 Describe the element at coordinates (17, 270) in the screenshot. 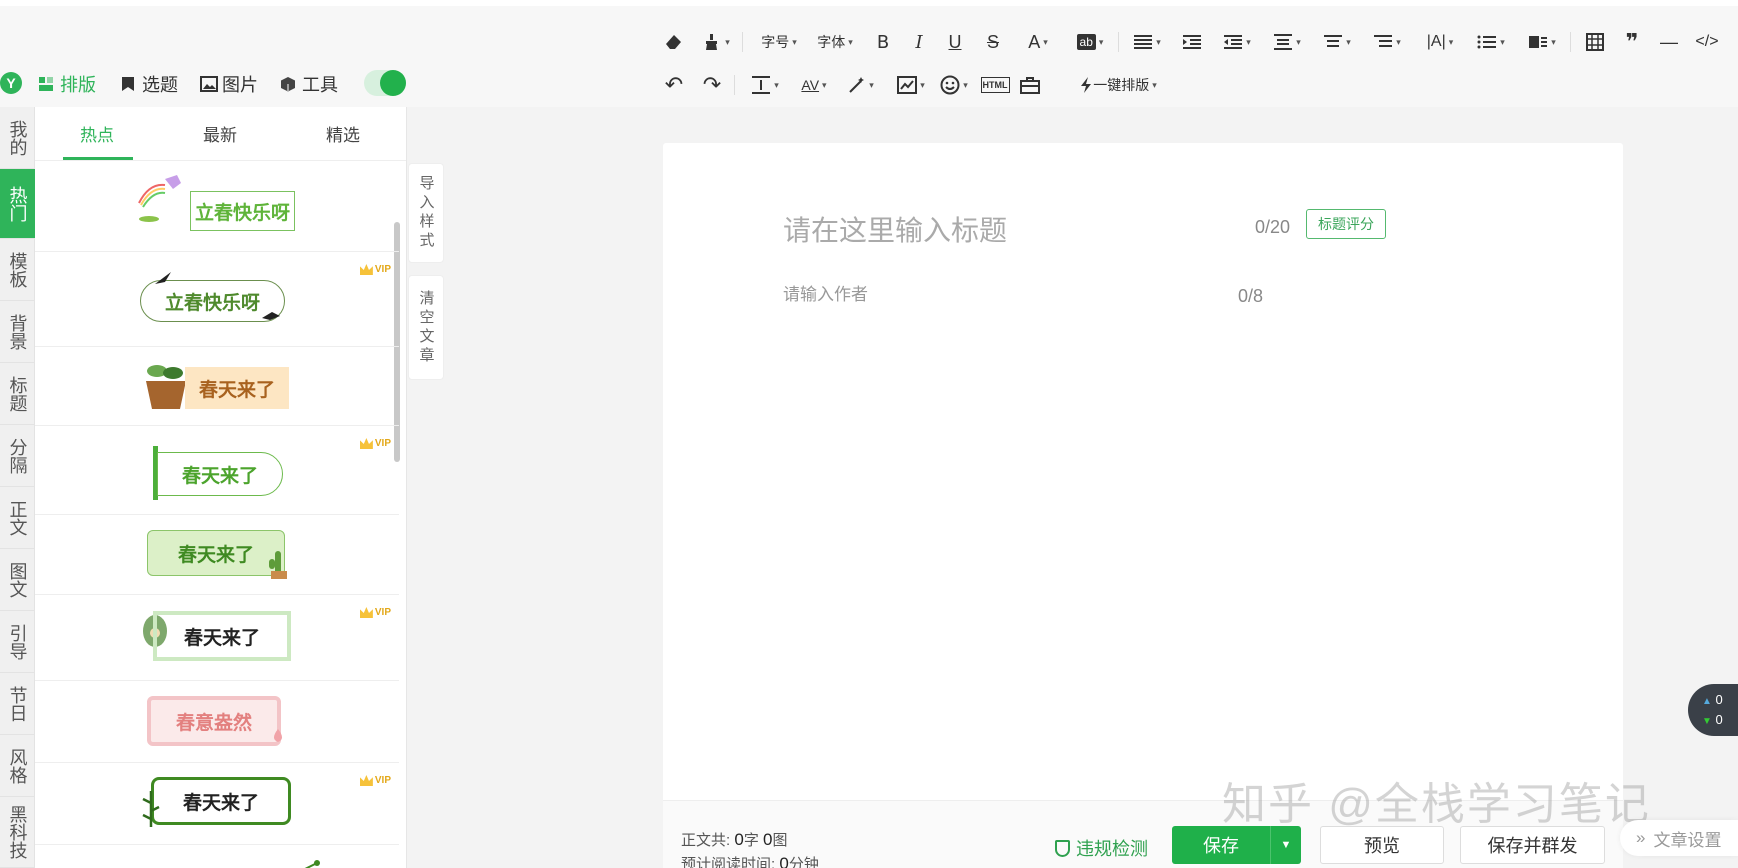

I see `category-tab-template: 模板` at that location.